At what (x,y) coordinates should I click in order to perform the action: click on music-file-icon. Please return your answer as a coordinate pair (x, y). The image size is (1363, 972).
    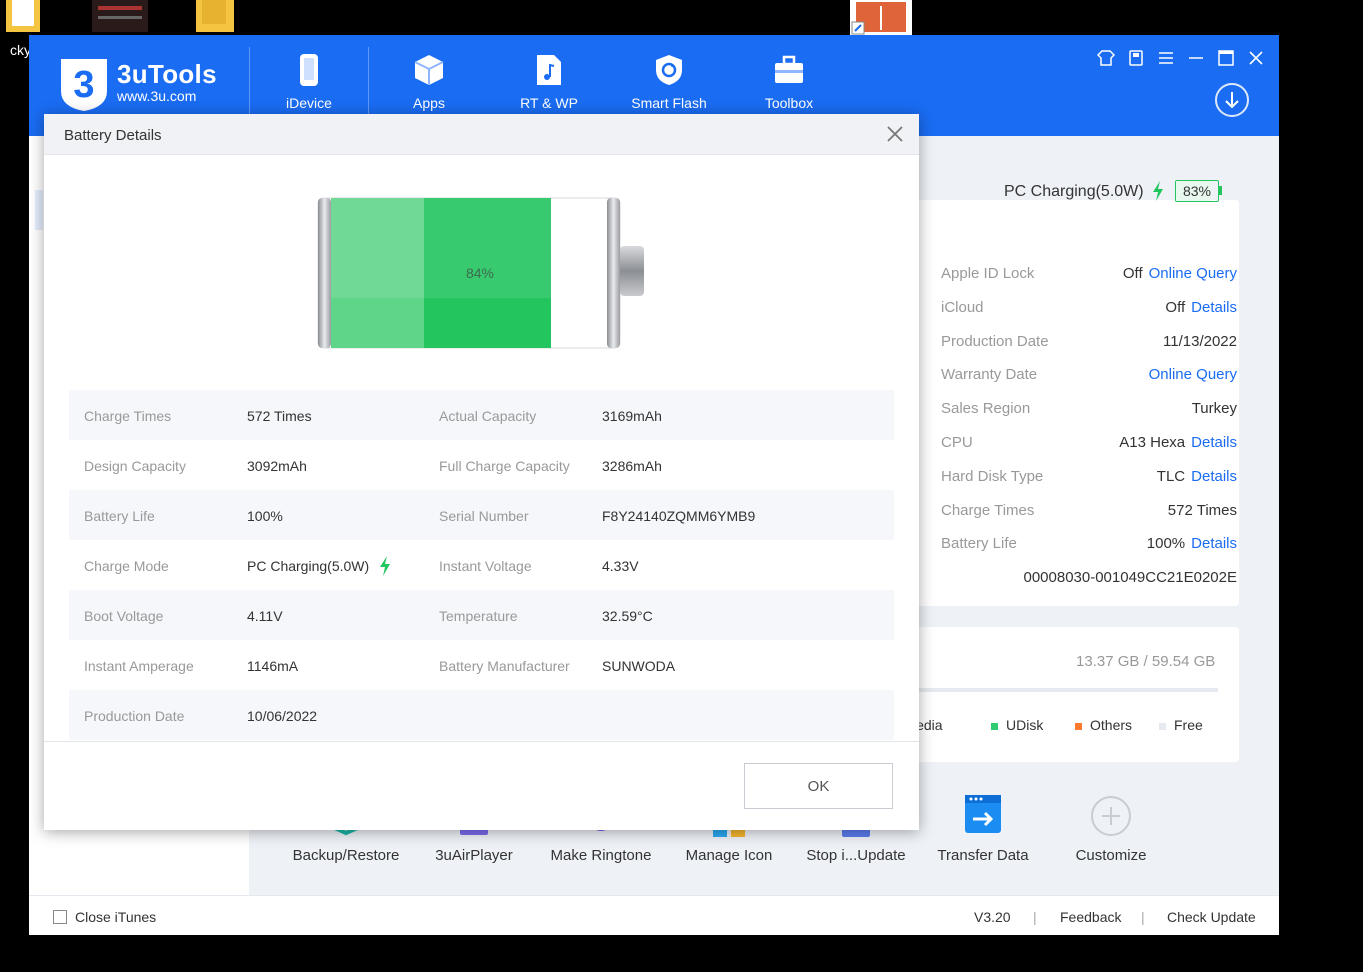
    Looking at the image, I should click on (549, 70).